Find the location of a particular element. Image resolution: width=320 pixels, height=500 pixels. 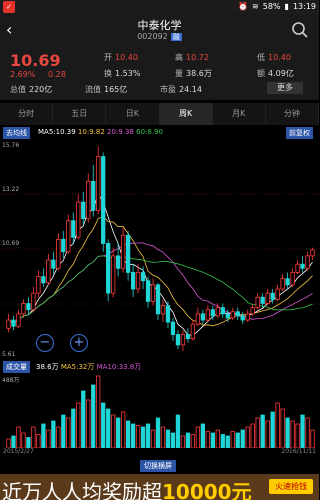

low-cell: 低 10.40 is located at coordinates (274, 57).